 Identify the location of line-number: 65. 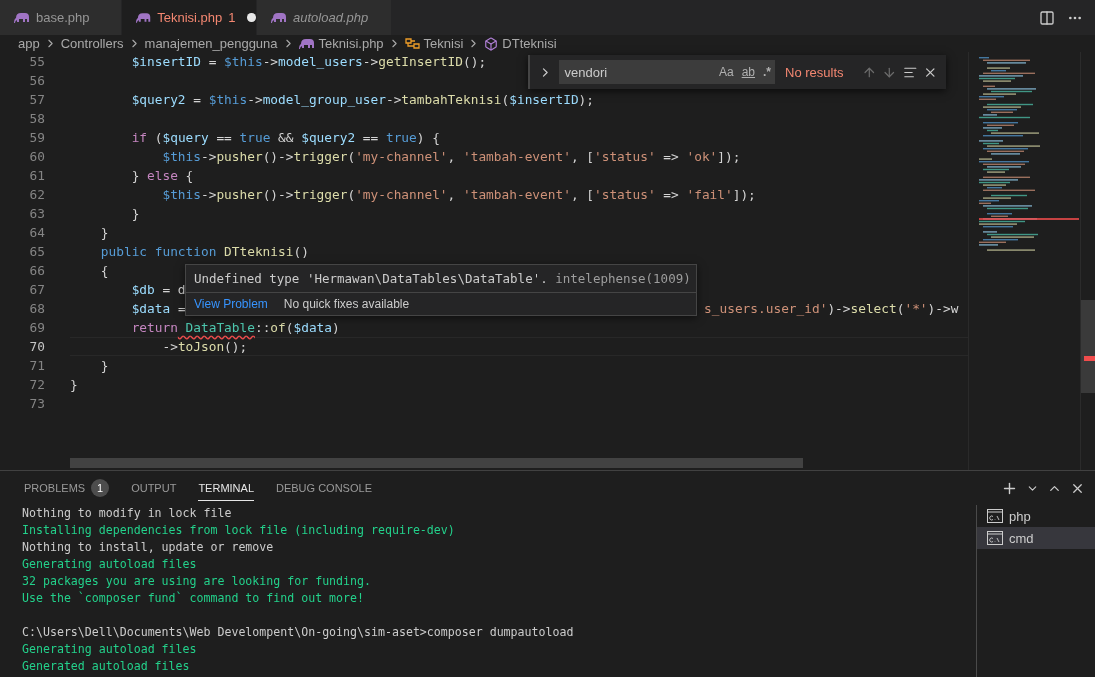
(37, 252).